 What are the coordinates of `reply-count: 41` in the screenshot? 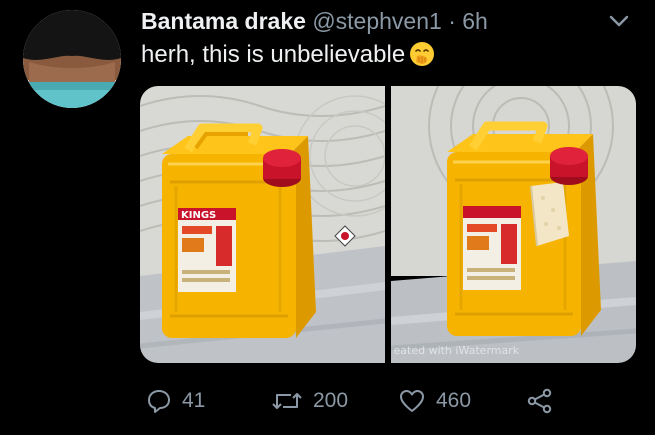 It's located at (194, 400).